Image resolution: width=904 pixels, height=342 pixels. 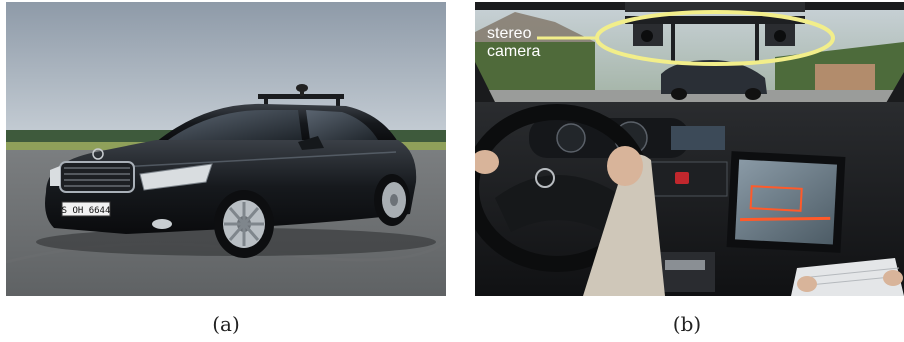 What do you see at coordinates (226, 324) in the screenshot?
I see `caption-a: (a)` at bounding box center [226, 324].